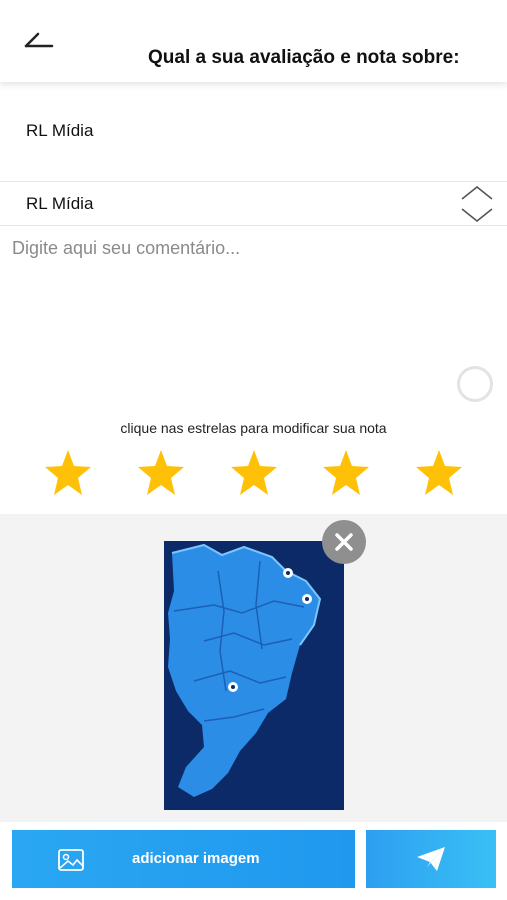 This screenshot has width=507, height=900. I want to click on add-image-label: adicionar imagem, so click(196, 858).